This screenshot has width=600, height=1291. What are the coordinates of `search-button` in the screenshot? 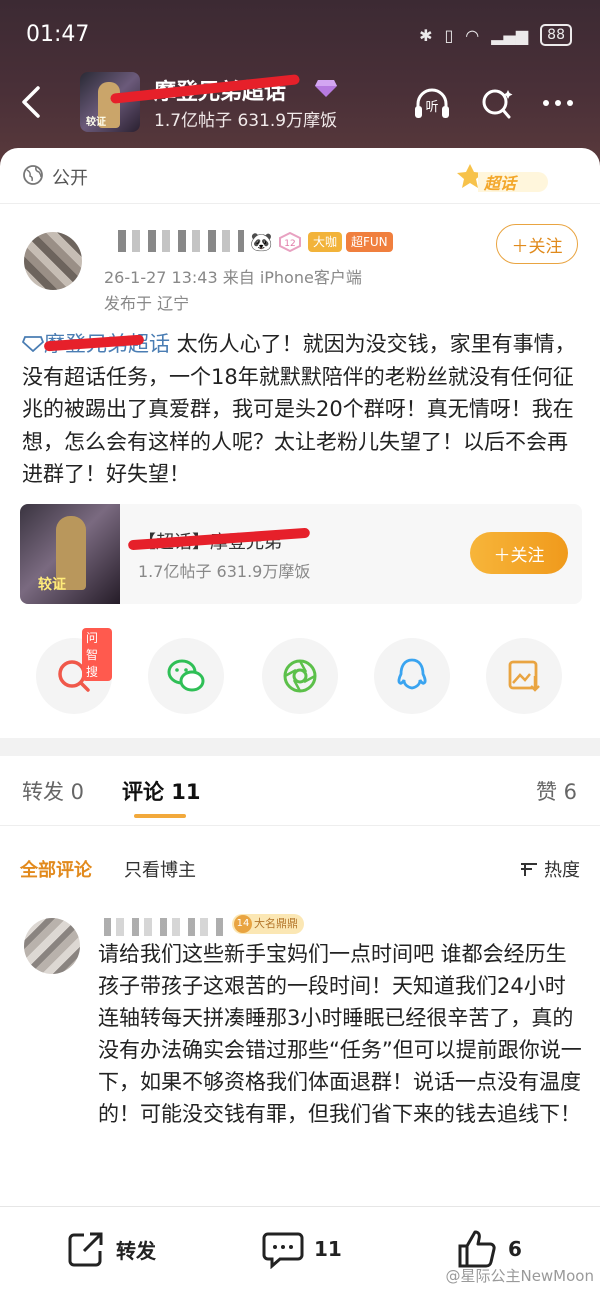 It's located at (498, 104).